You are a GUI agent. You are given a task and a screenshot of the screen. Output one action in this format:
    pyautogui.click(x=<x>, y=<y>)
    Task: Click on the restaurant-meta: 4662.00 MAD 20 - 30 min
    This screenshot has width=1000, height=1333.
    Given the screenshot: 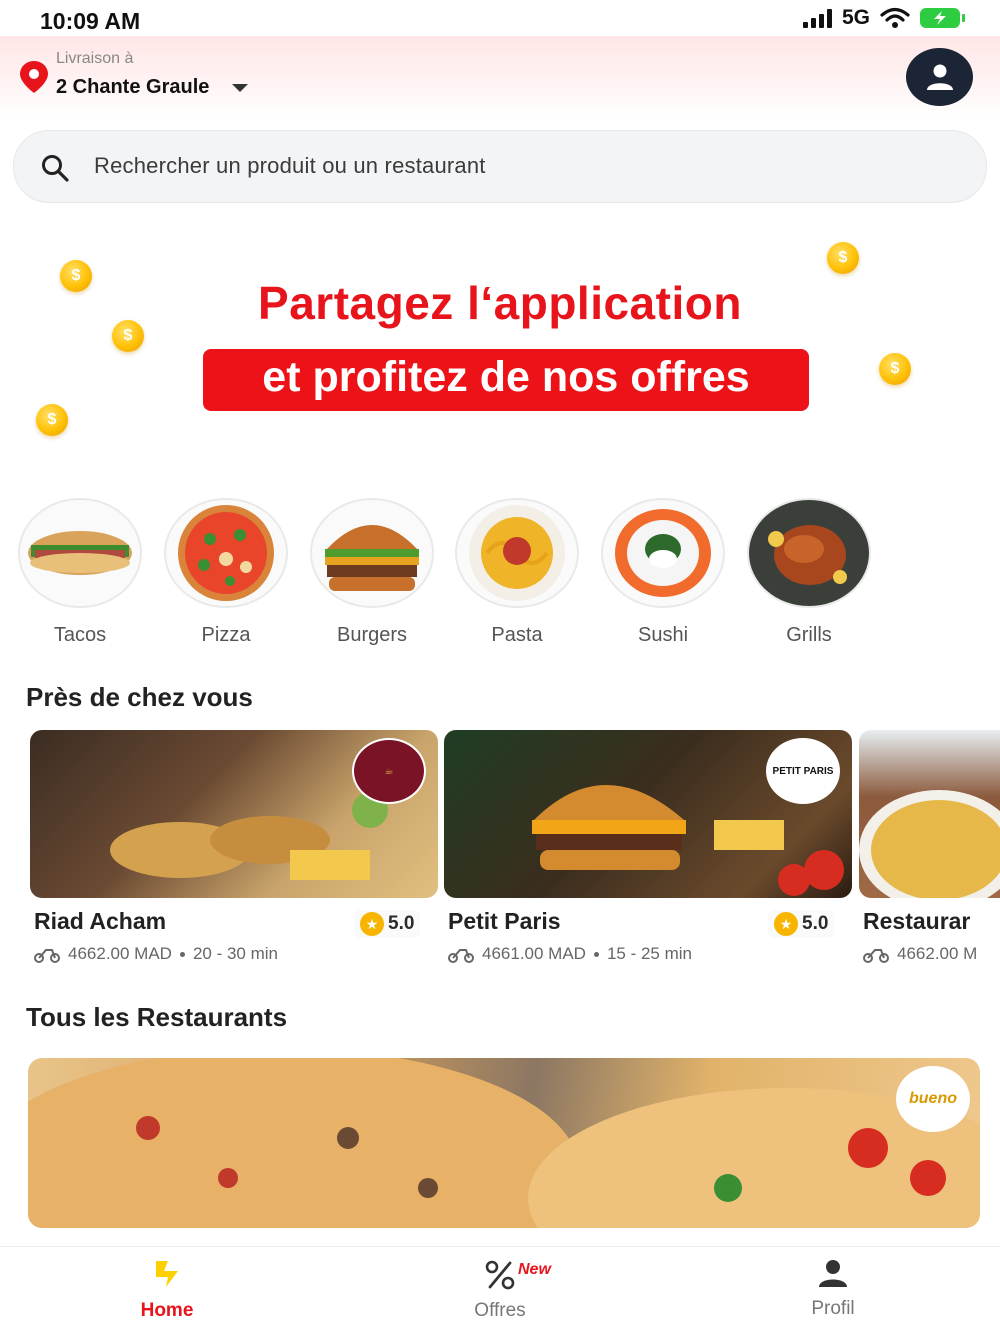 What is the action you would take?
    pyautogui.click(x=156, y=954)
    